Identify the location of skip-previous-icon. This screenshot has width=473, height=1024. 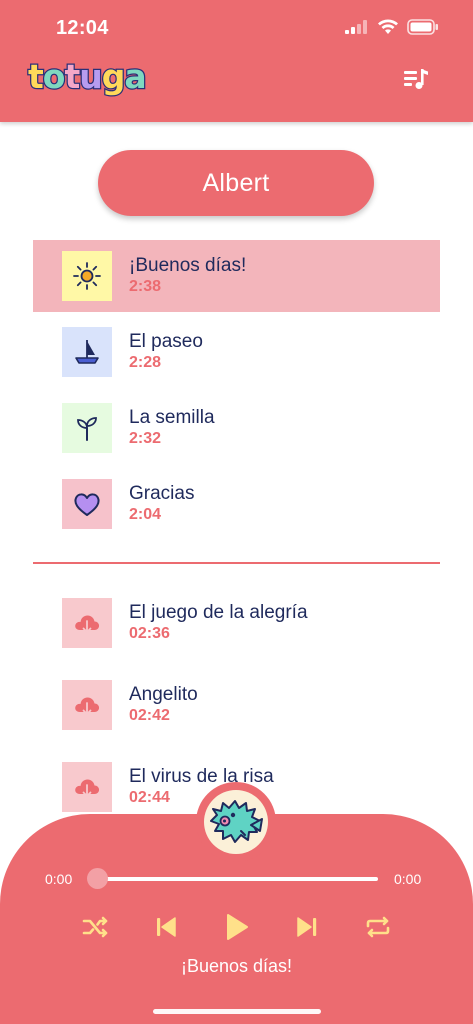
(166, 927).